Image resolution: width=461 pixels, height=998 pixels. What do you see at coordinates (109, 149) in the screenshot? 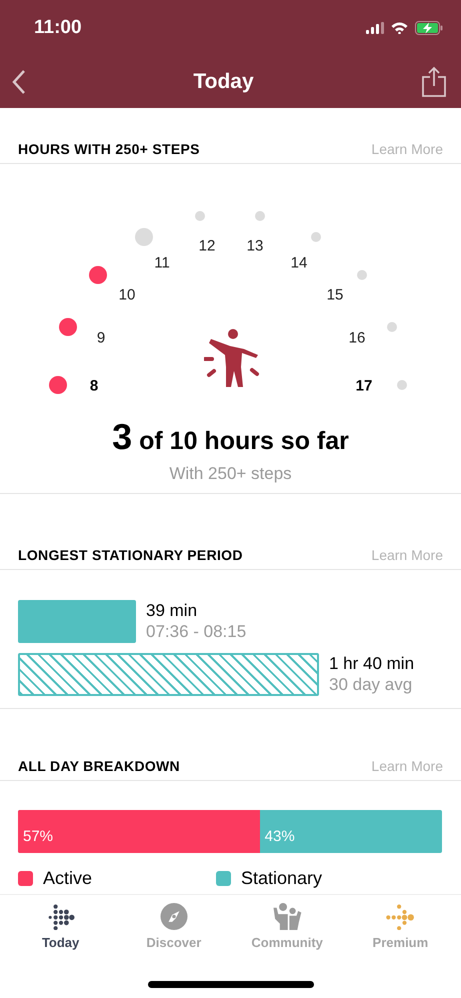
I see `section-heading: HOURS WITH 250+ STEPS` at bounding box center [109, 149].